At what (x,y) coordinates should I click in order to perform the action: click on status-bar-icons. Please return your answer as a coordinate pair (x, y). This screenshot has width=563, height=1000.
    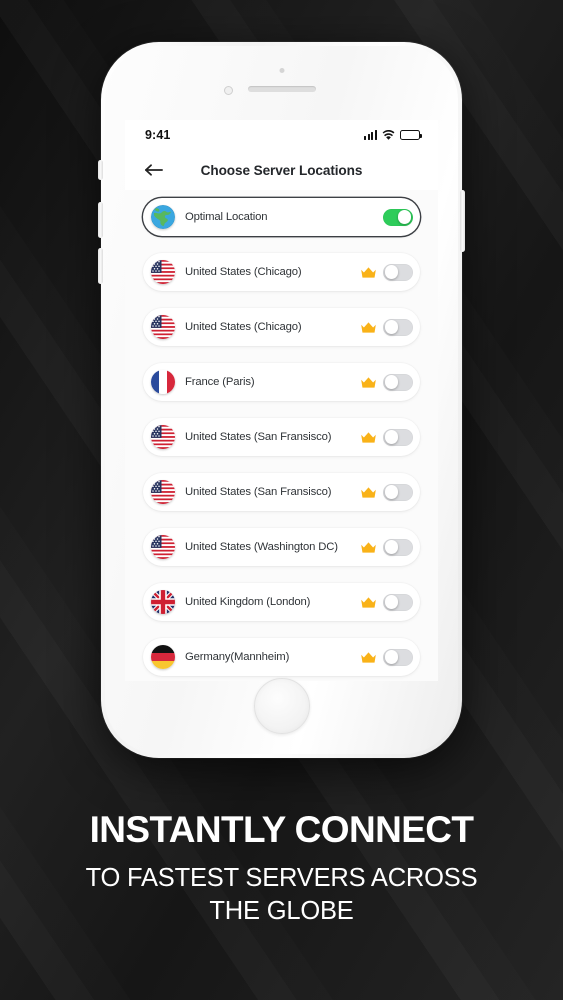
    Looking at the image, I should click on (393, 135).